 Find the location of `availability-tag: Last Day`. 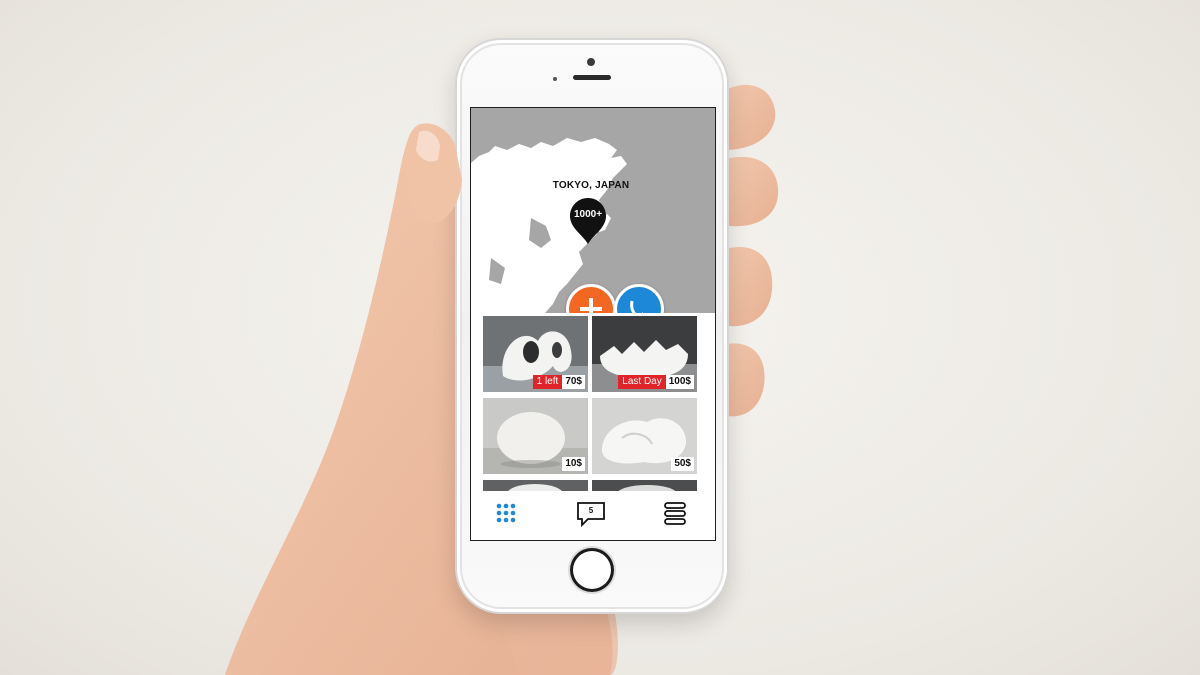

availability-tag: Last Day is located at coordinates (642, 382).